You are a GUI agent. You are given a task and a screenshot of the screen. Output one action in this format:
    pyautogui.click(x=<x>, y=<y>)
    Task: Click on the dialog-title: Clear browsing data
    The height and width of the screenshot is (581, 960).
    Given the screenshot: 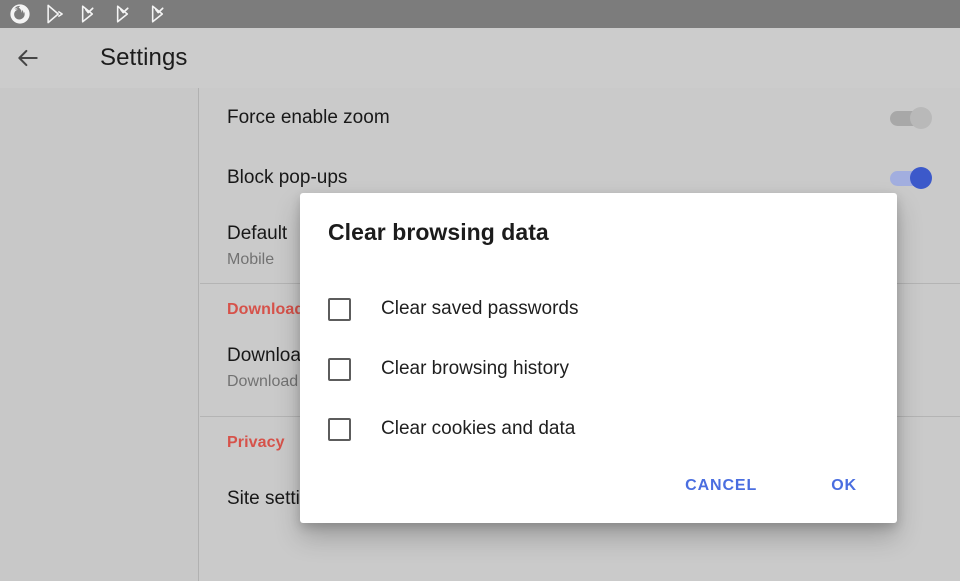 What is the action you would take?
    pyautogui.click(x=438, y=232)
    